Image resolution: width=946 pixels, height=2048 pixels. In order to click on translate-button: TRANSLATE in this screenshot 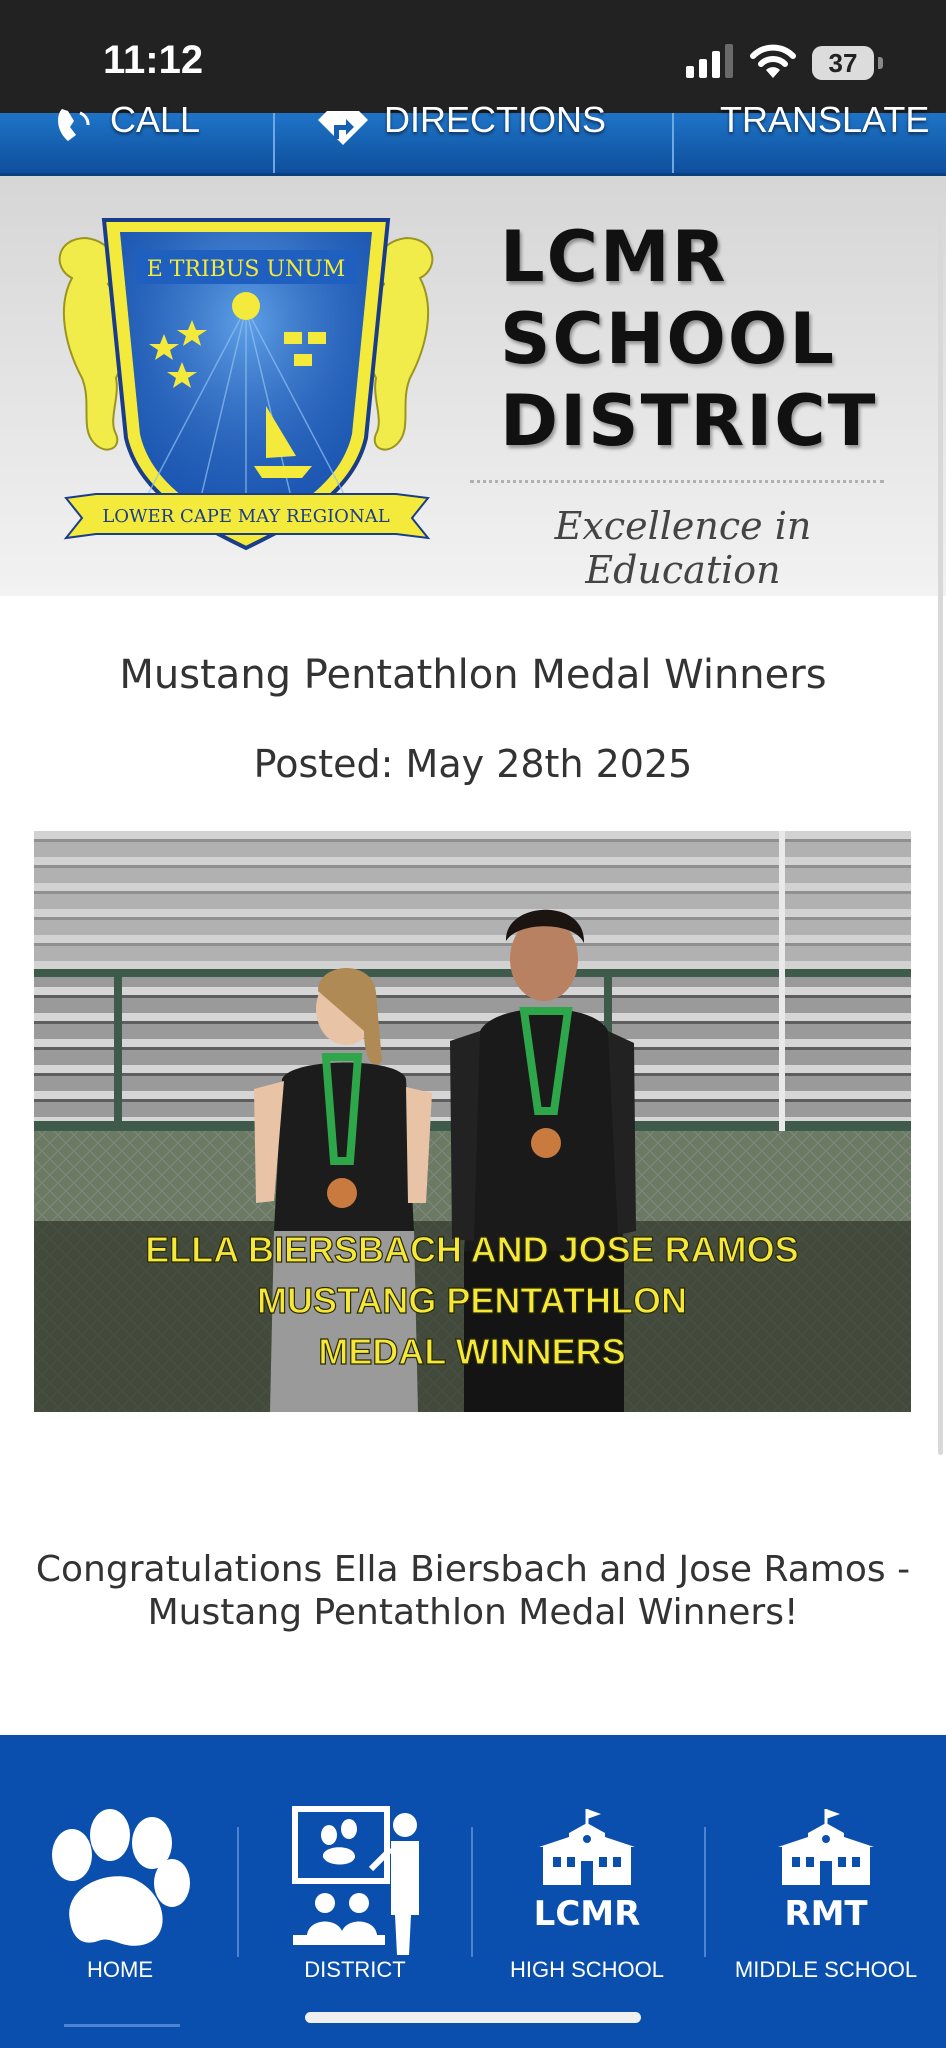, I will do `click(824, 136)`.